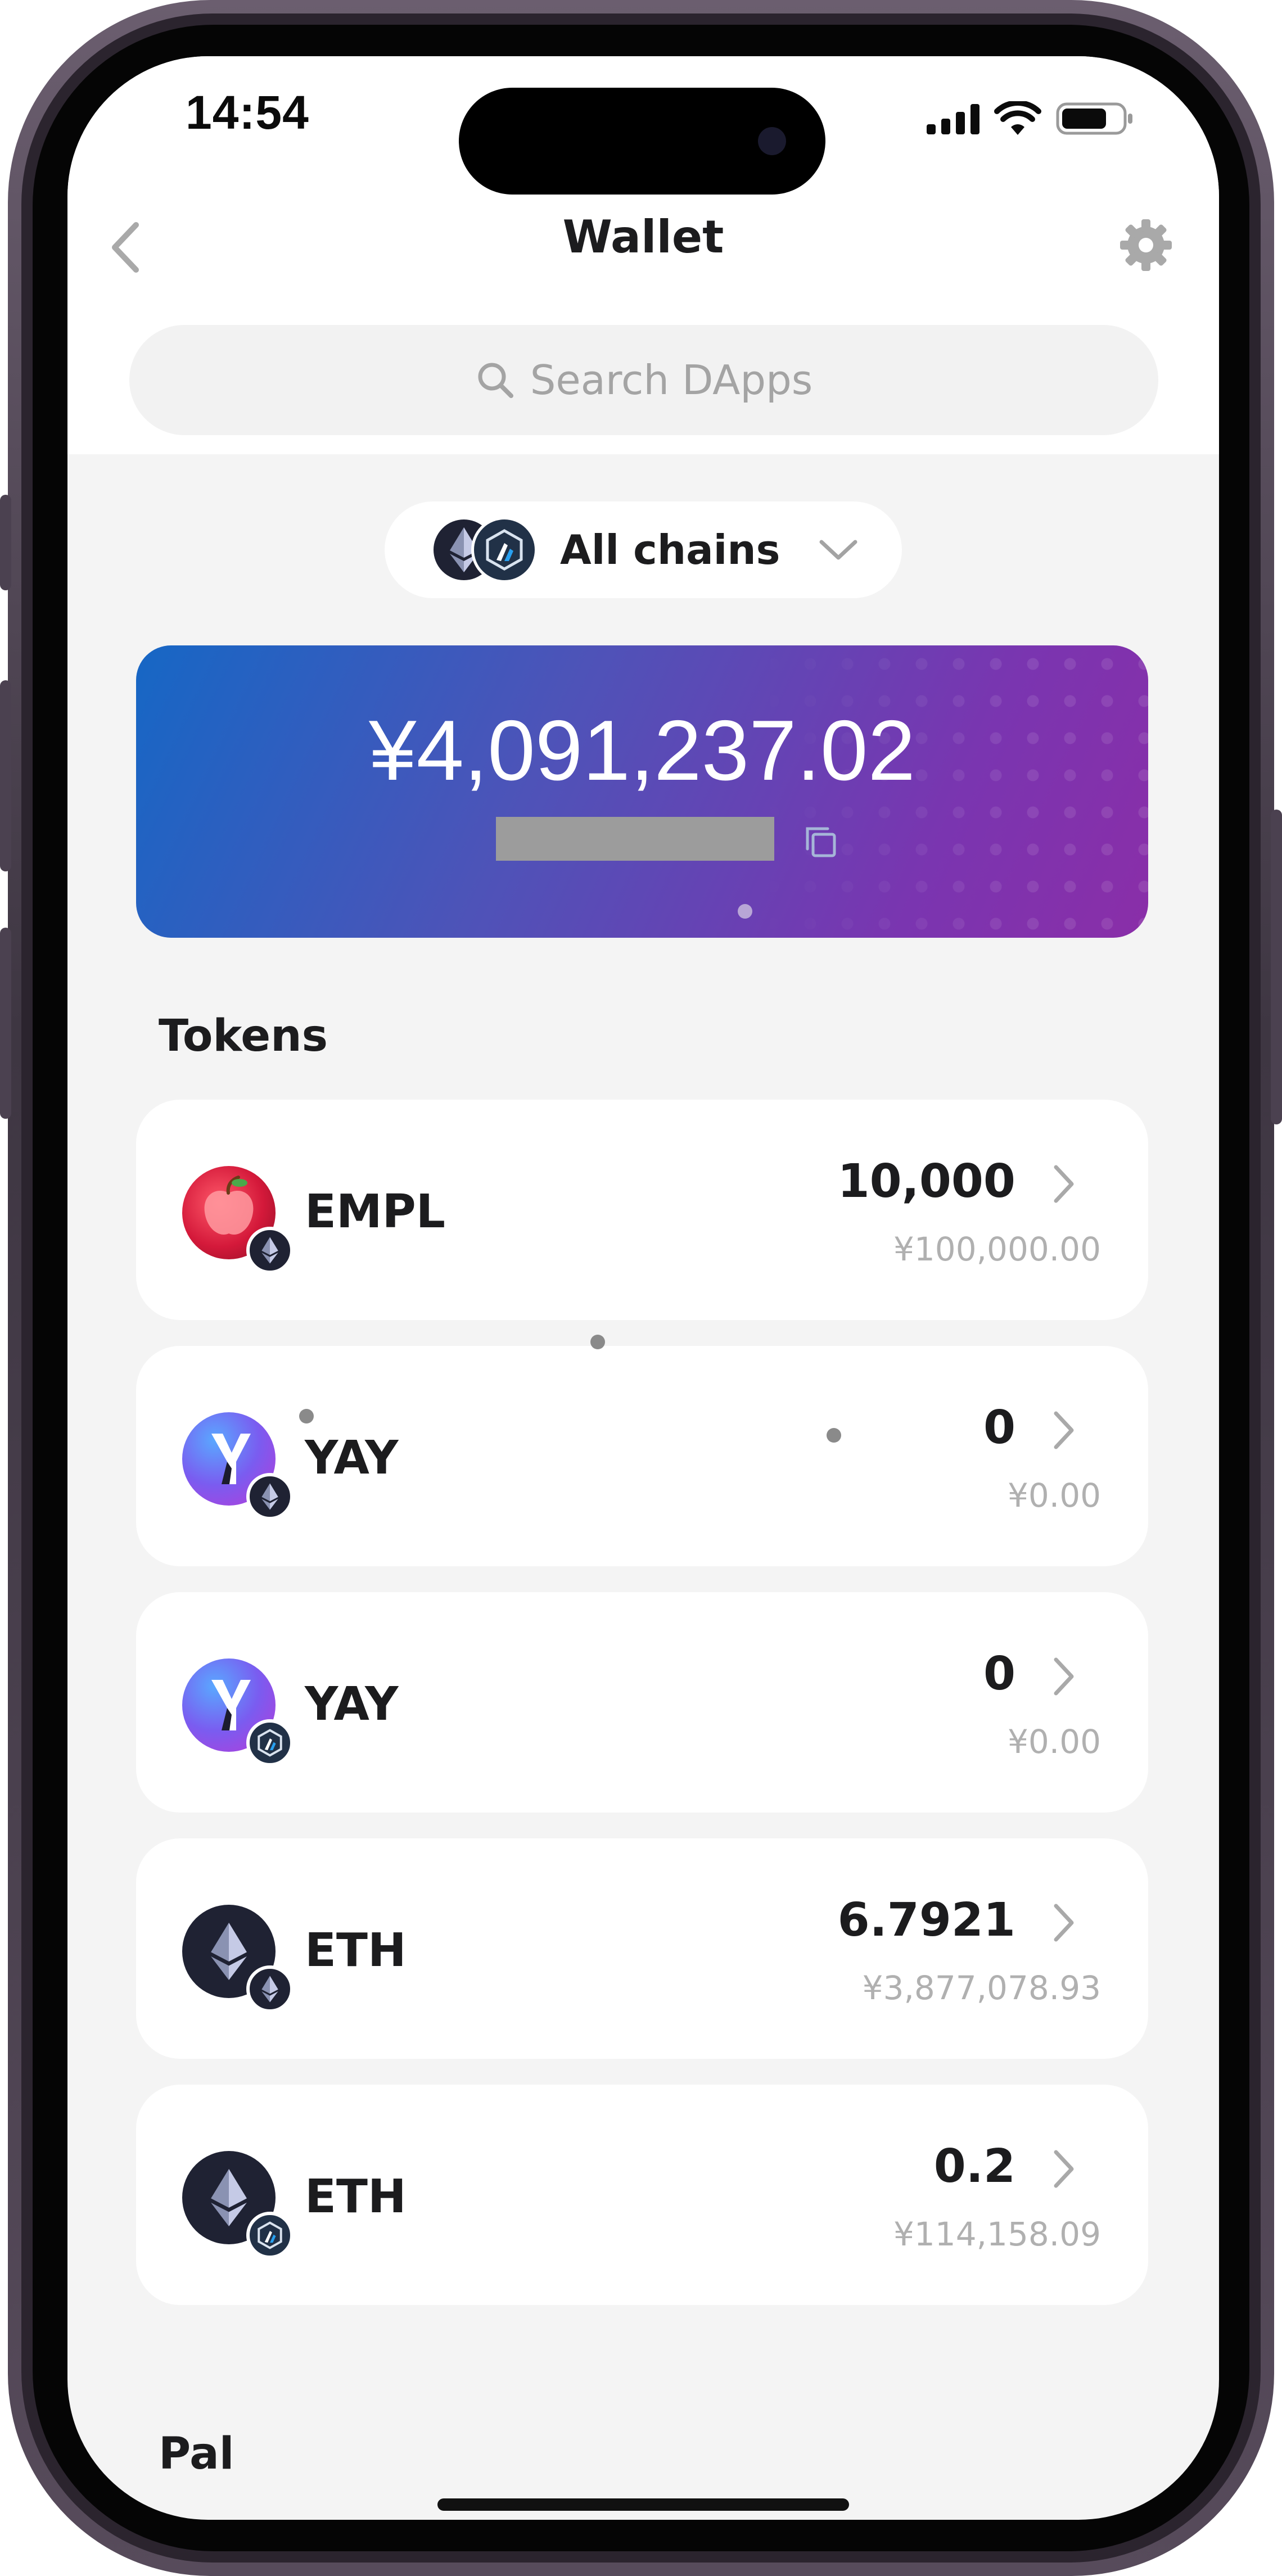 The width and height of the screenshot is (1282, 2576). What do you see at coordinates (375, 1212) in the screenshot?
I see `token-symbol: EMPL` at bounding box center [375, 1212].